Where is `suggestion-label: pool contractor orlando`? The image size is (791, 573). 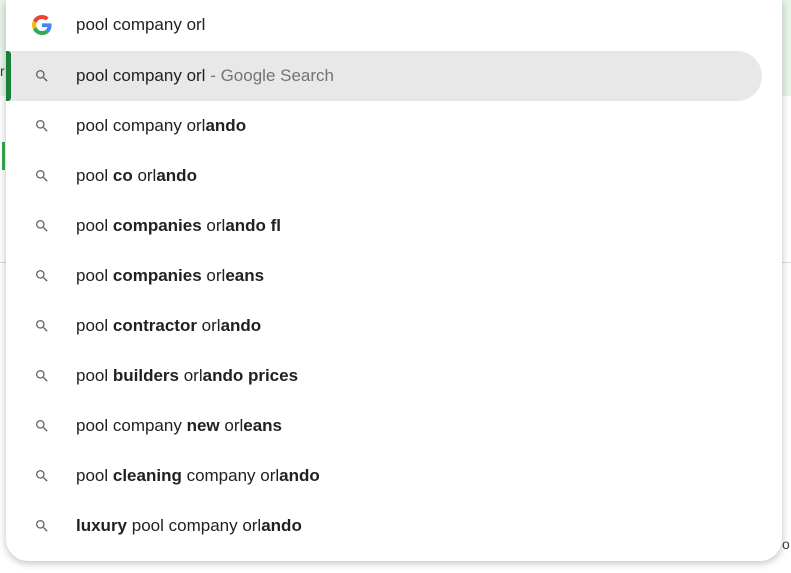 suggestion-label: pool contractor orlando is located at coordinates (168, 326).